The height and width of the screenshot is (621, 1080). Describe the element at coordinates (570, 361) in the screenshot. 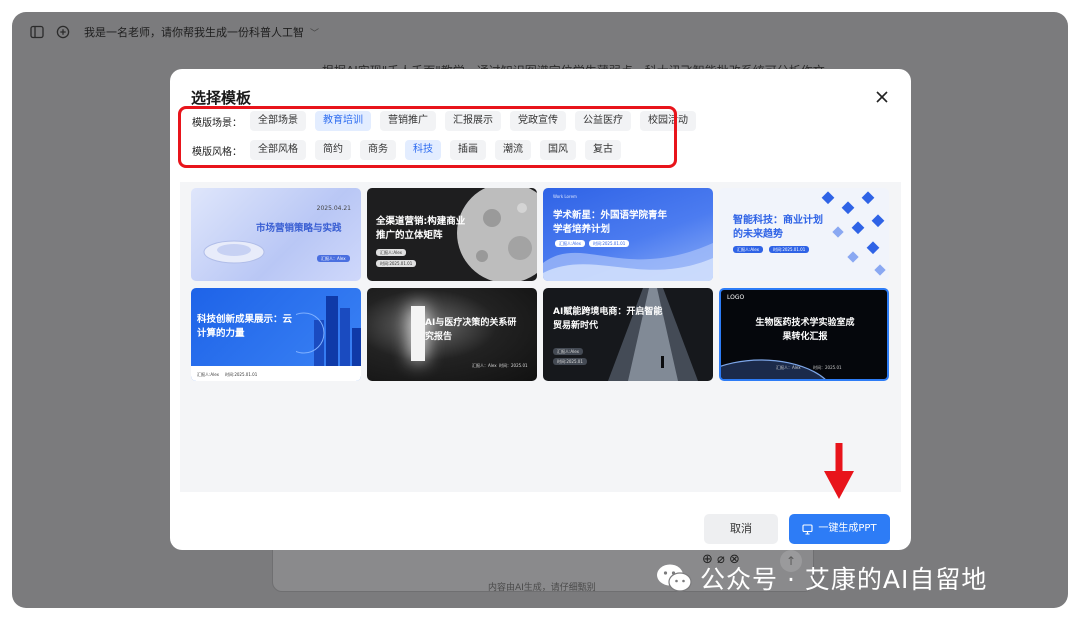

I see `card-date: 时间:2025.01` at that location.